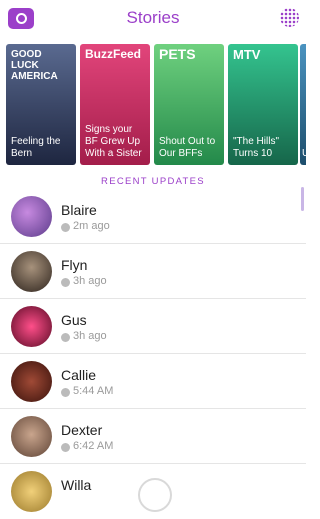  I want to click on snap-capture-button, so click(155, 495).